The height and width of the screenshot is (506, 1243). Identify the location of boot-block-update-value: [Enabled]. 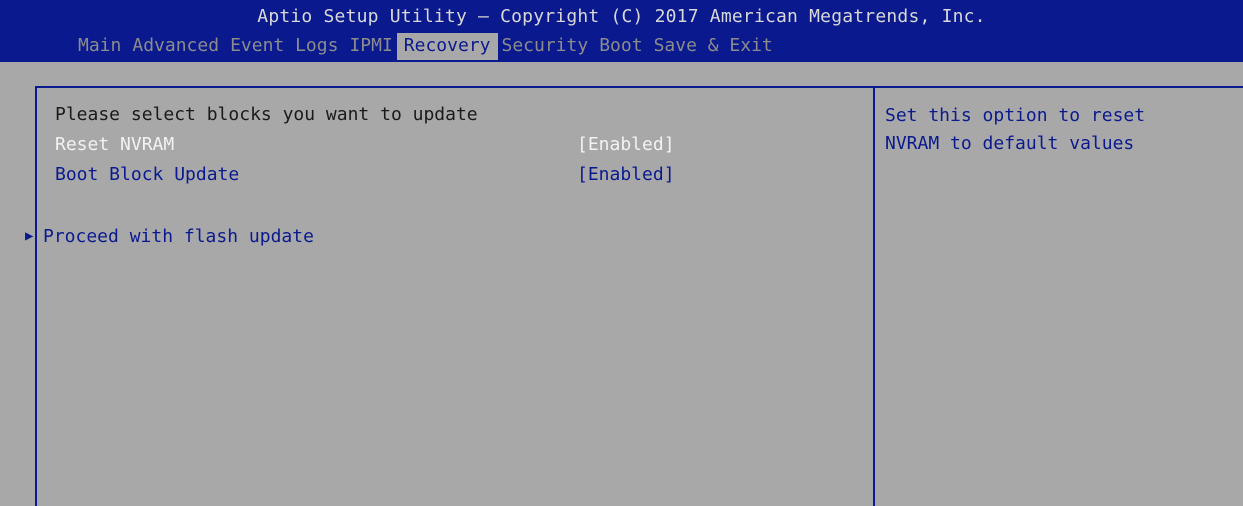
(626, 174).